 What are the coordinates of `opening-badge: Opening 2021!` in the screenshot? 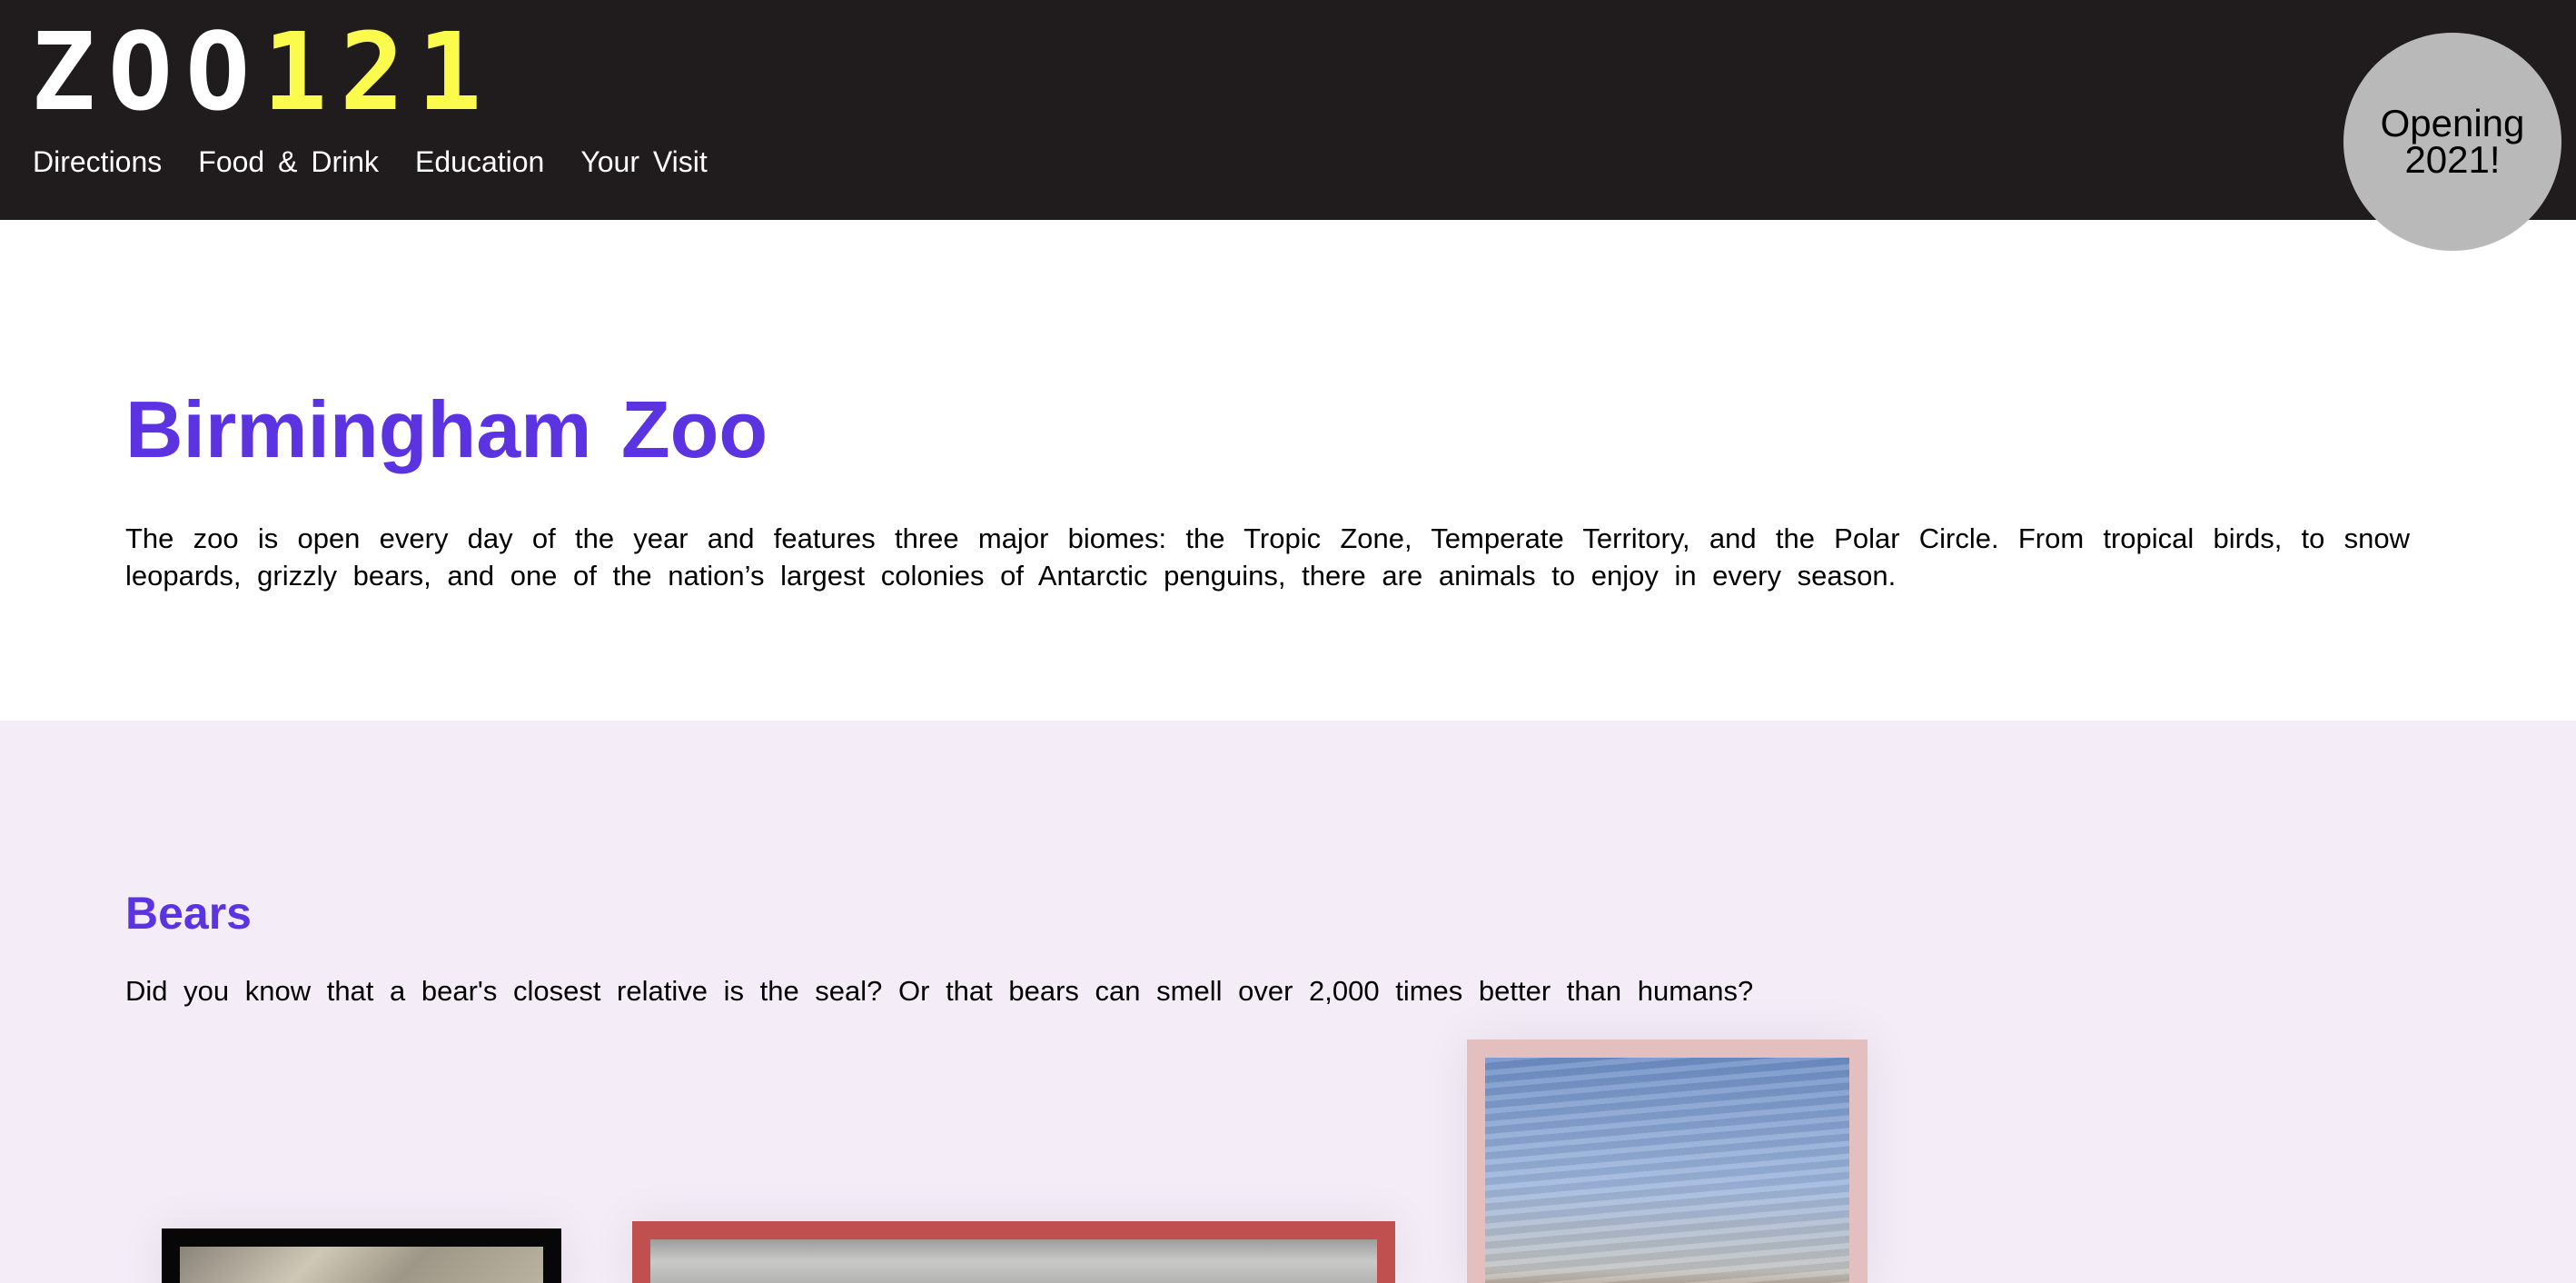 It's located at (2452, 142).